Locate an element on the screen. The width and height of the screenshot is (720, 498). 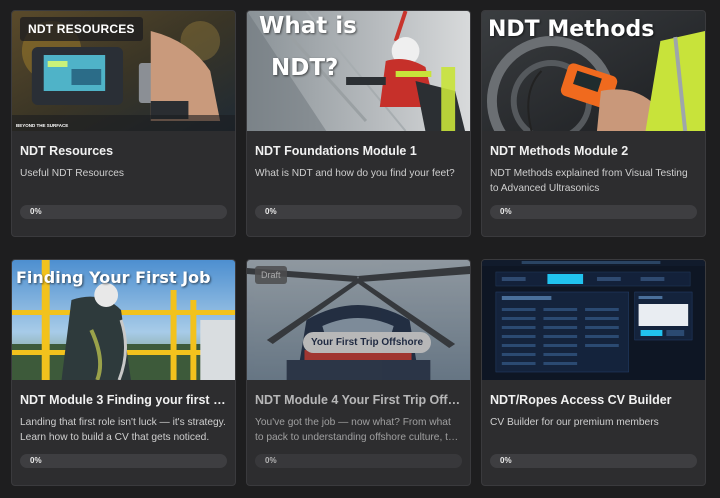
course-thumbnail: What is NDT? is located at coordinates (358, 71).